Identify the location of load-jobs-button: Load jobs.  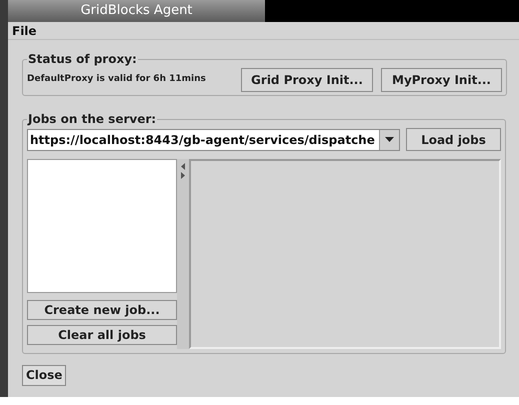
(453, 139).